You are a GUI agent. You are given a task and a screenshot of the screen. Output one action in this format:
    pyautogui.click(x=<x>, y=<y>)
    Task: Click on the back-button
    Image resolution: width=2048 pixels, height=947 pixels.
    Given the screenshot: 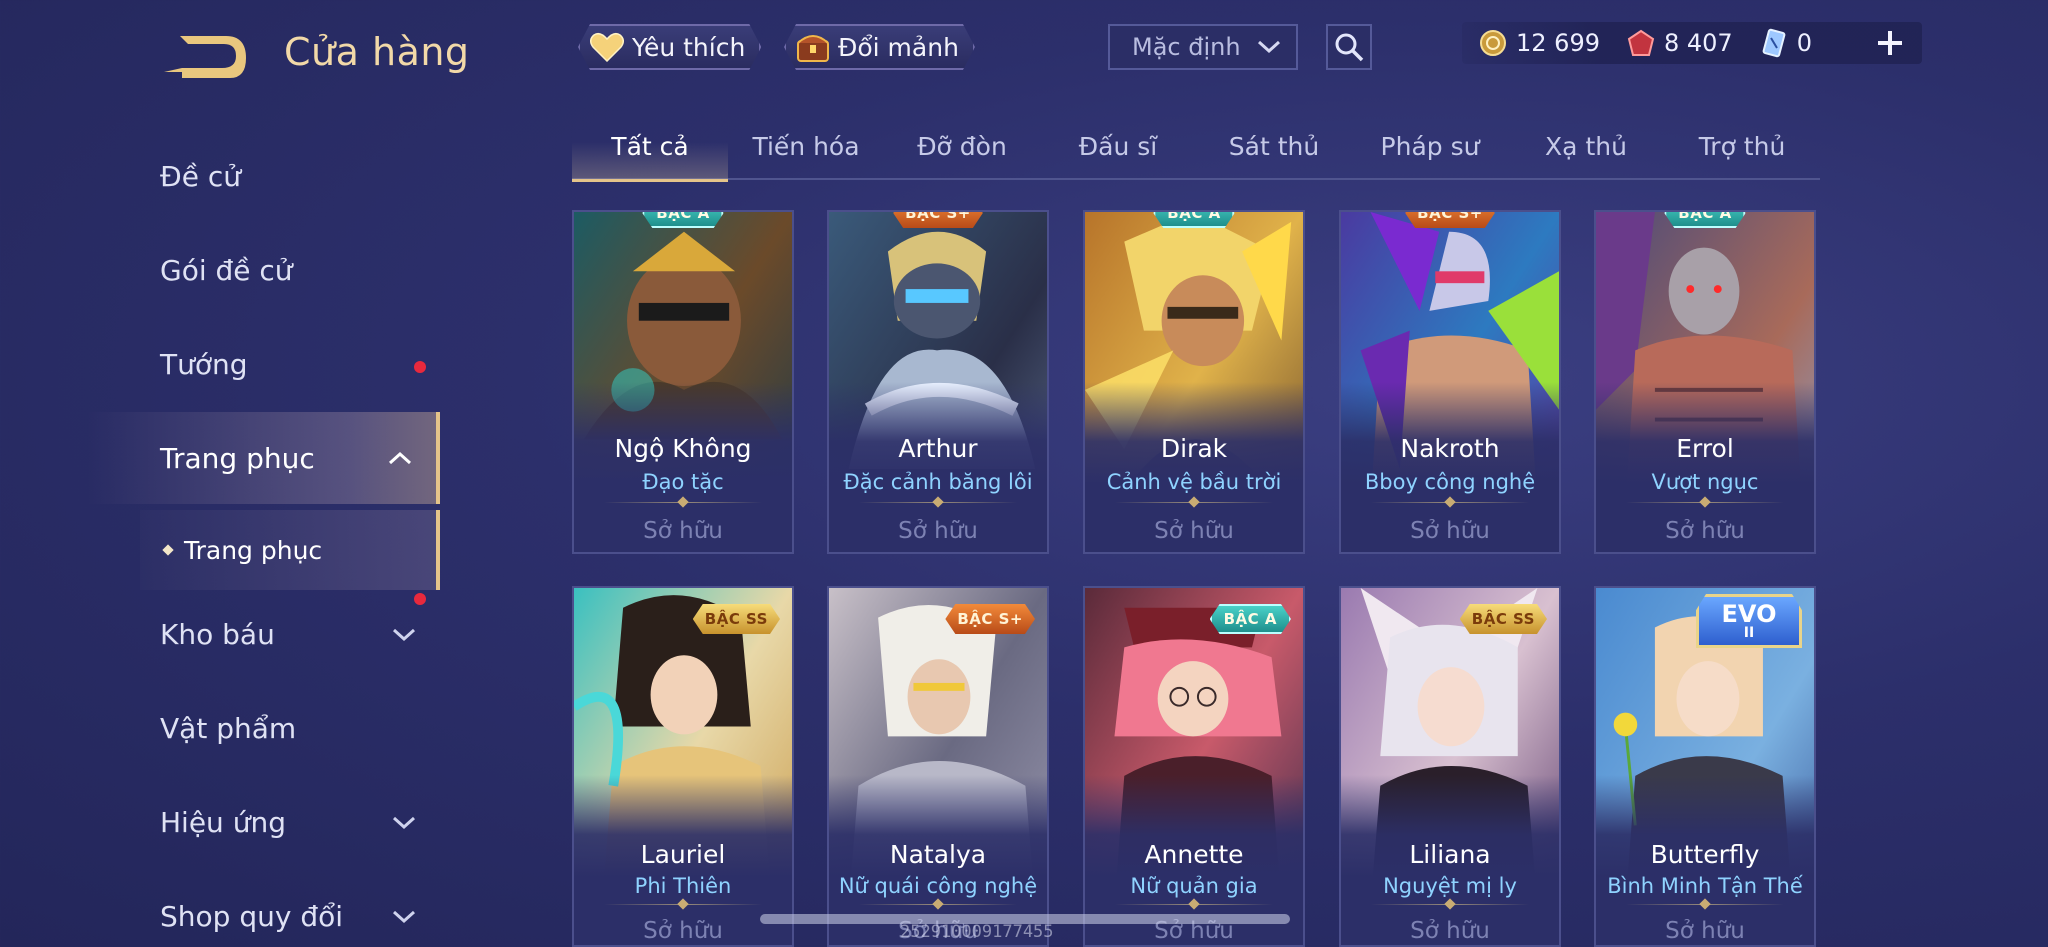 What is the action you would take?
    pyautogui.click(x=204, y=54)
    